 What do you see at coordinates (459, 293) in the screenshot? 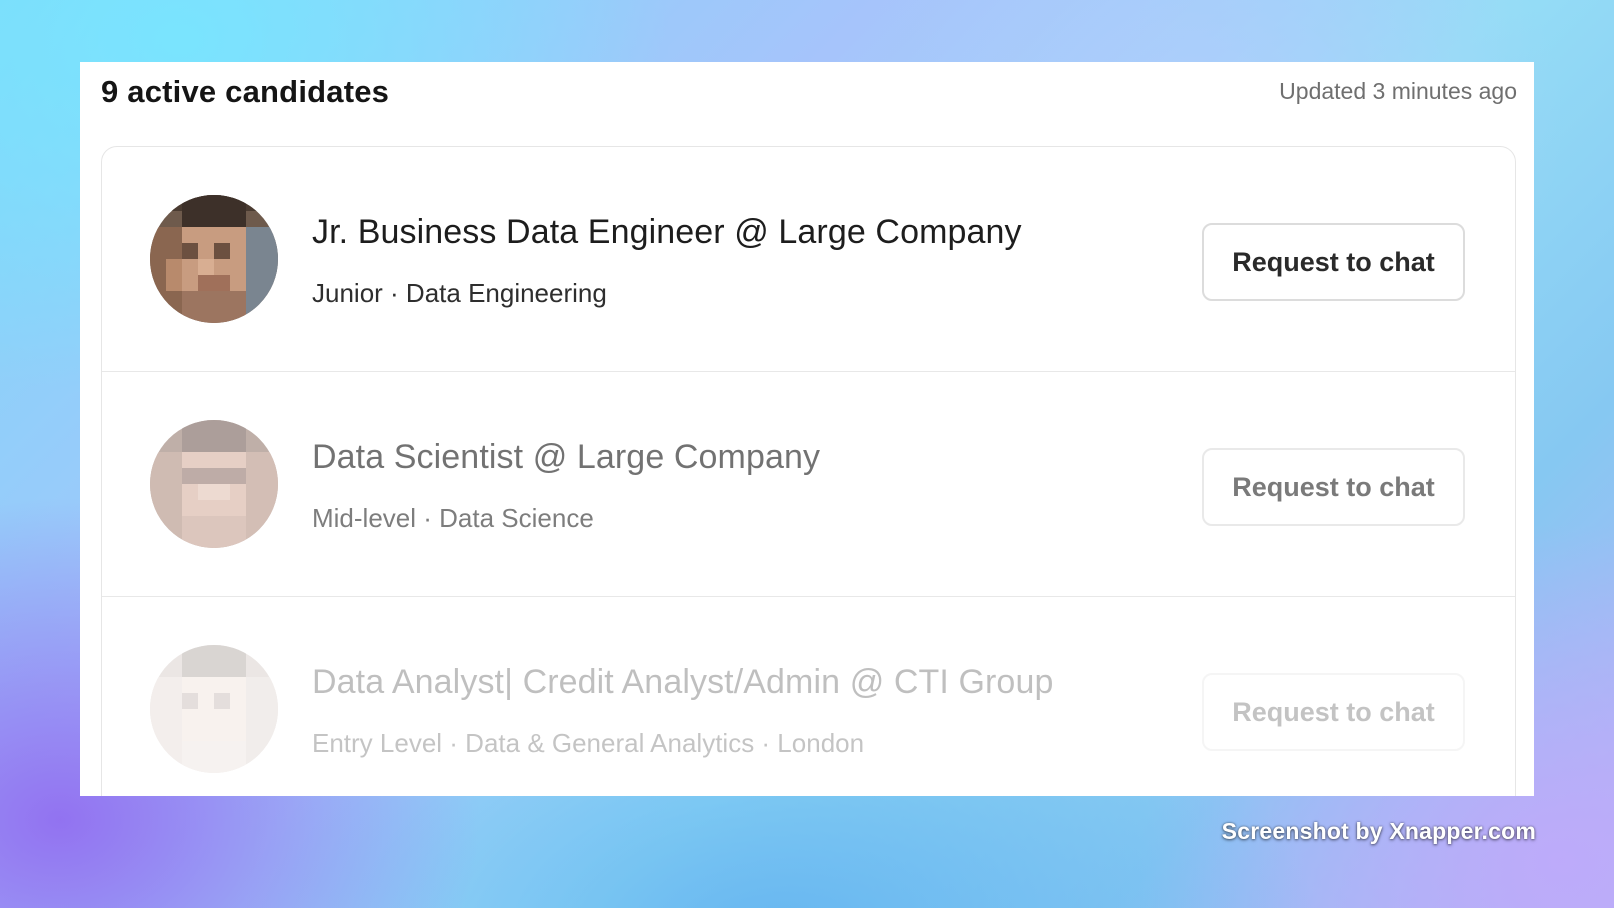
I see `candidate-role-meta: Junior · Data Engineering` at bounding box center [459, 293].